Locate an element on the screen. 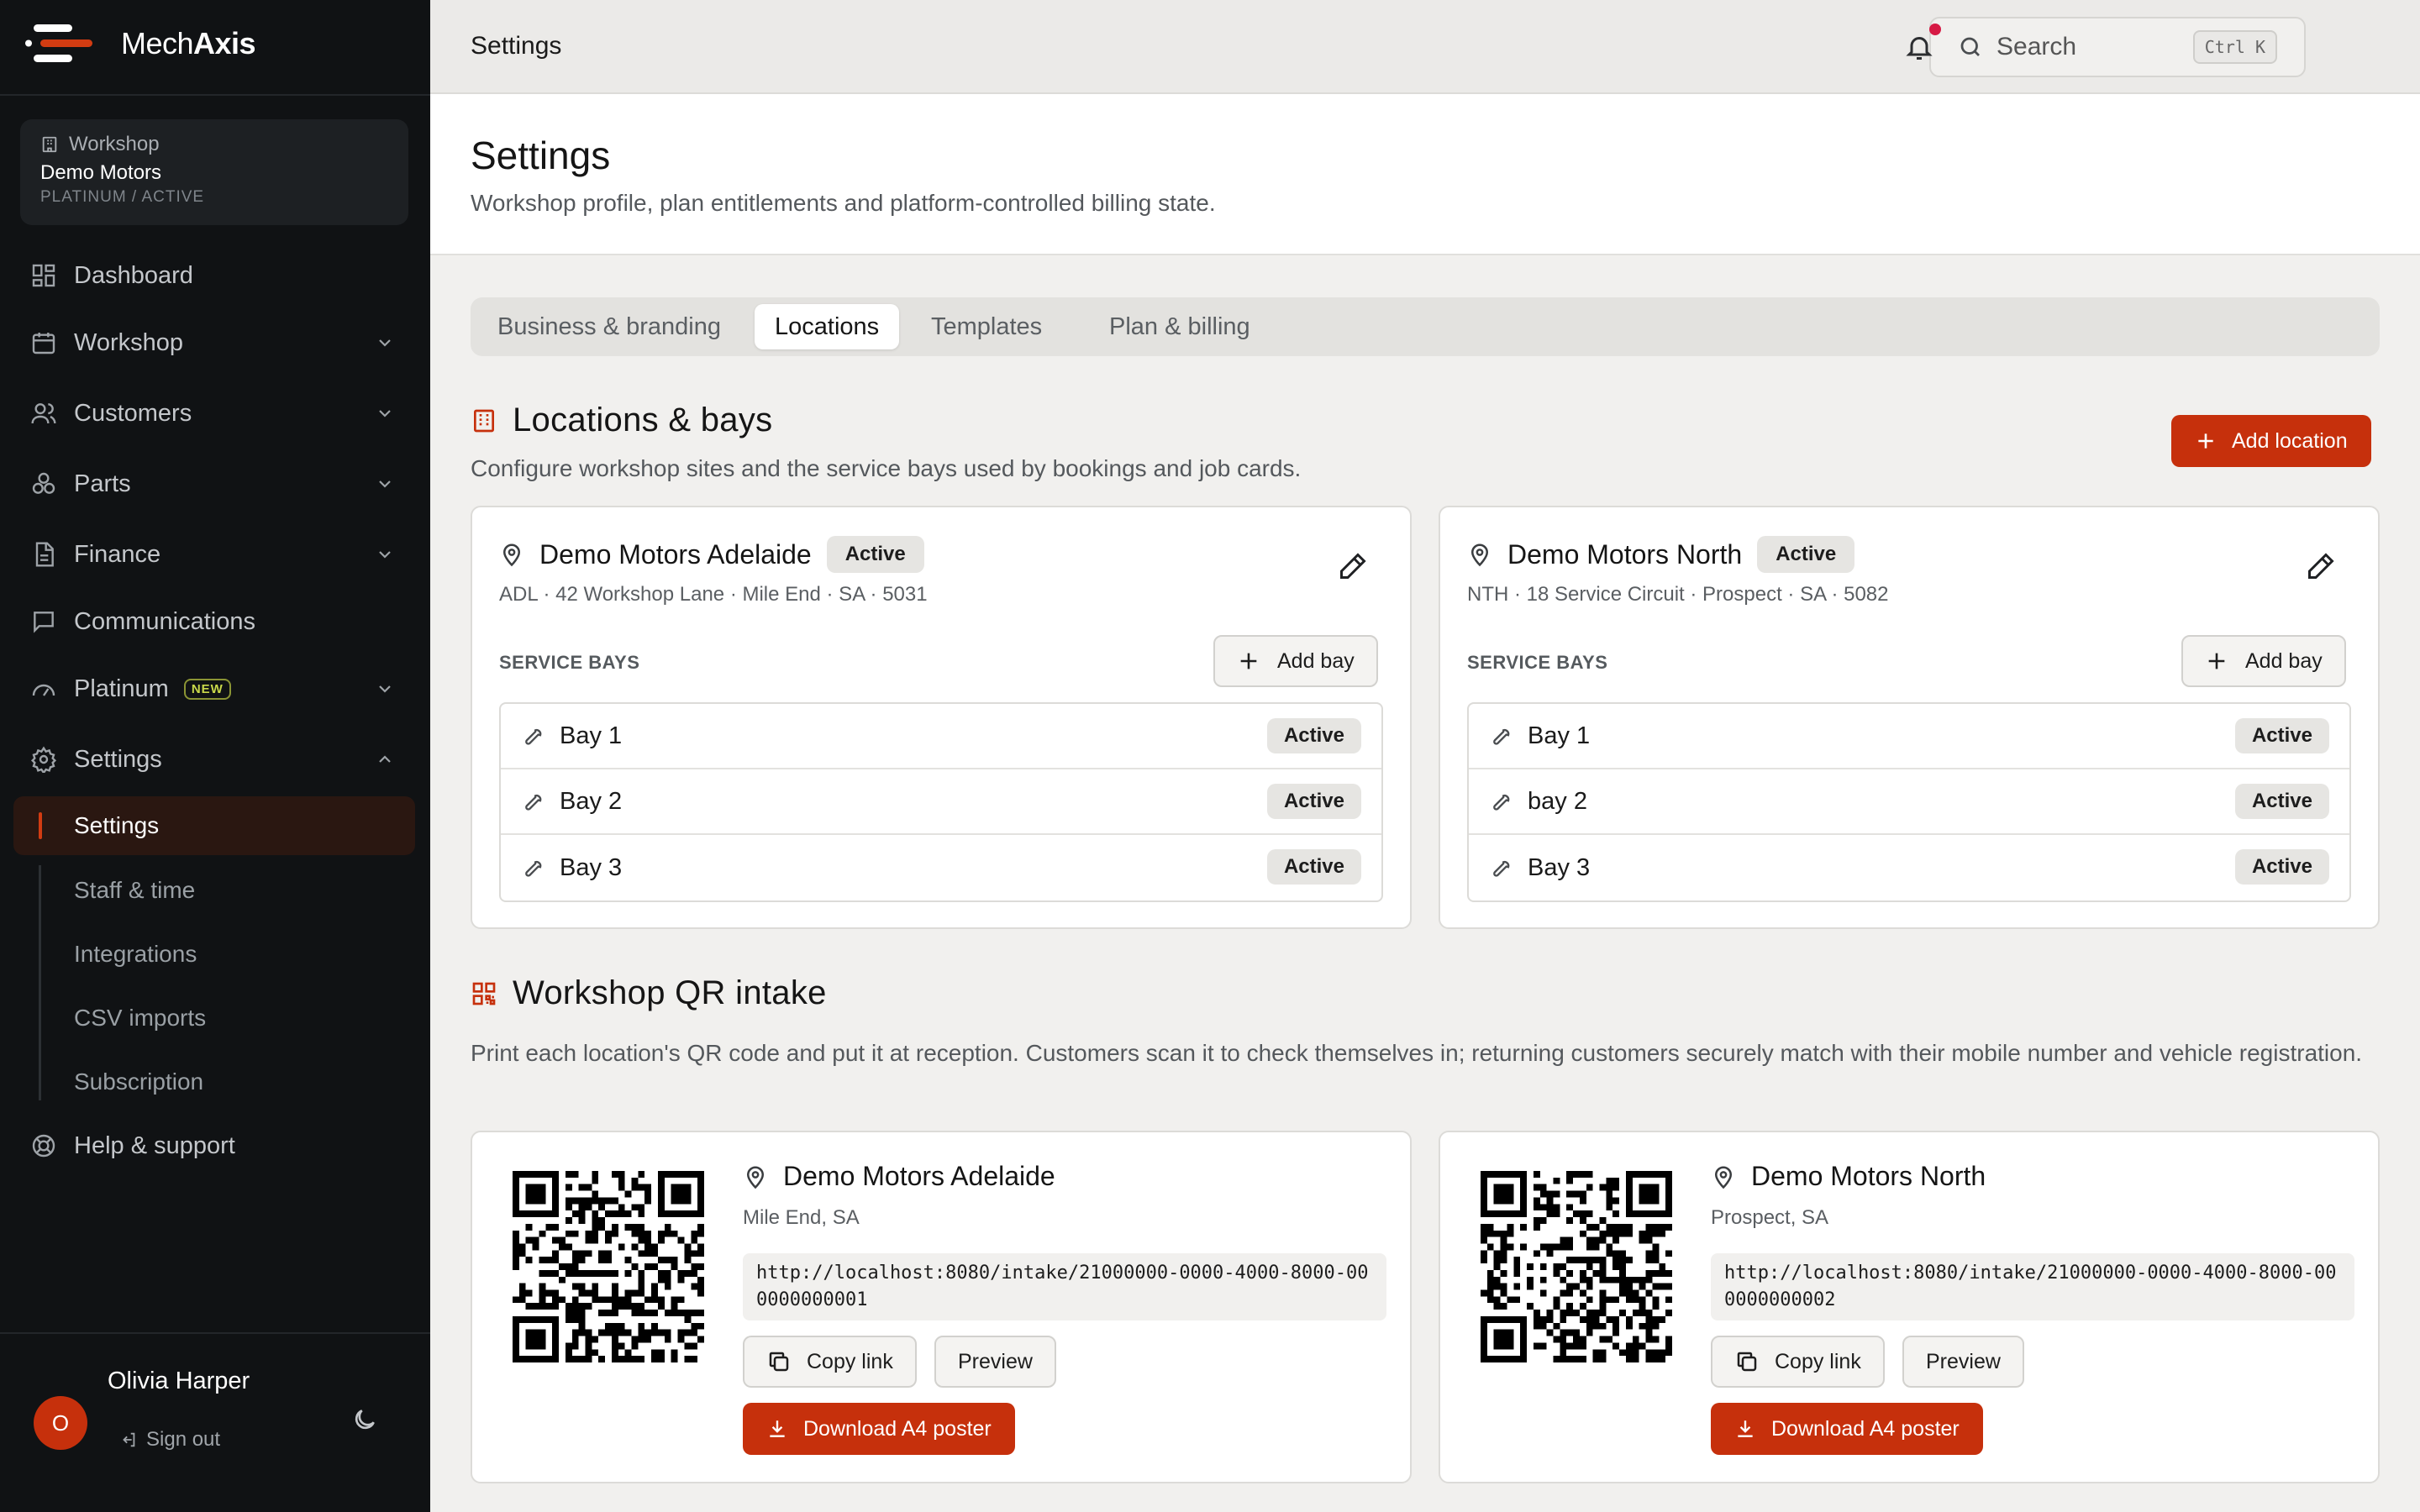  search-placeholder: Search is located at coordinates (2037, 46).